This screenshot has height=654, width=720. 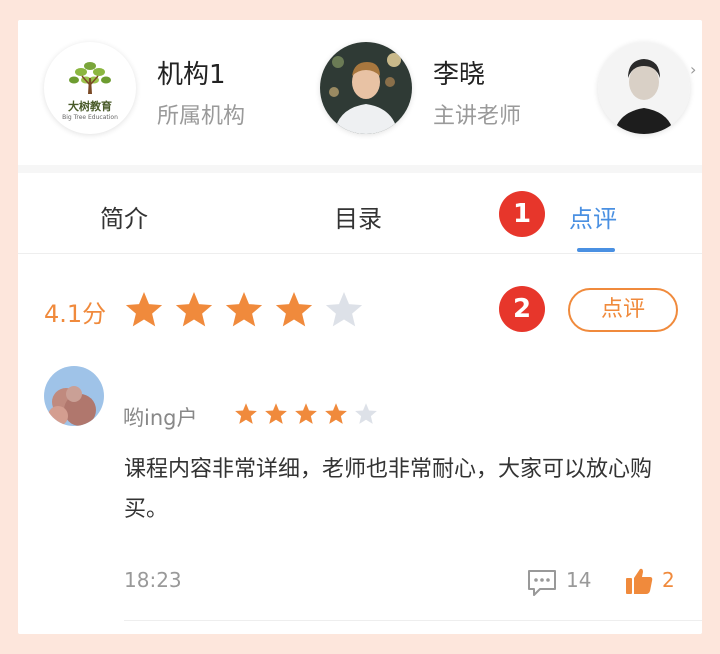 What do you see at coordinates (90, 88) in the screenshot?
I see `org-logo: 大树教育 Big Tree Education` at bounding box center [90, 88].